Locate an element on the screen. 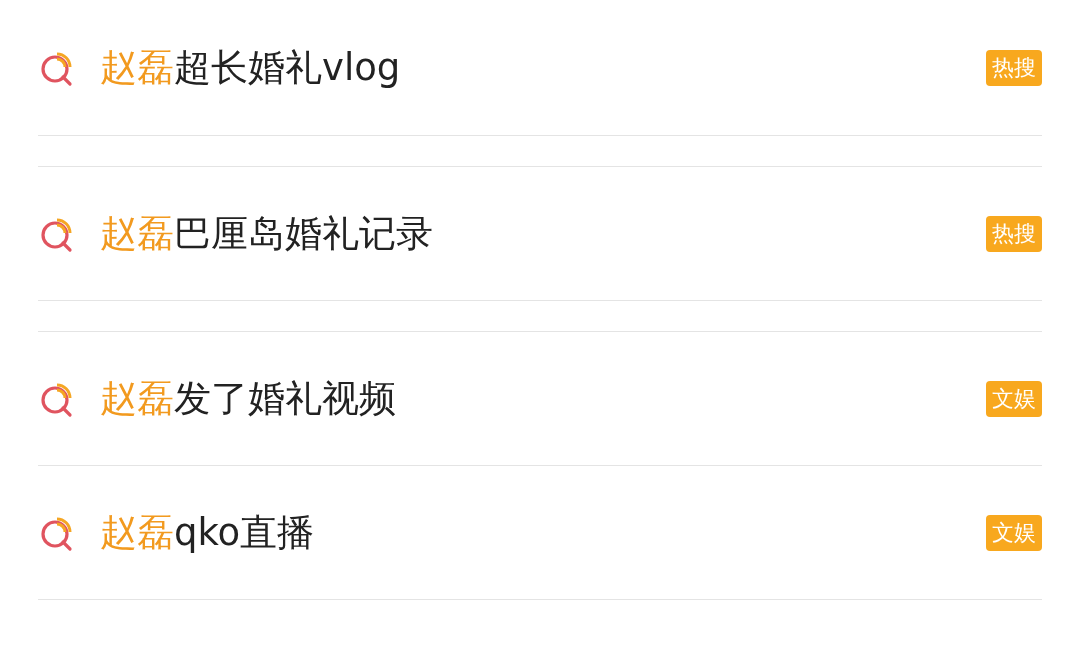 Image resolution: width=1080 pixels, height=645 pixels. suggestion-text: 赵磊超长婚礼vlog is located at coordinates (251, 67).